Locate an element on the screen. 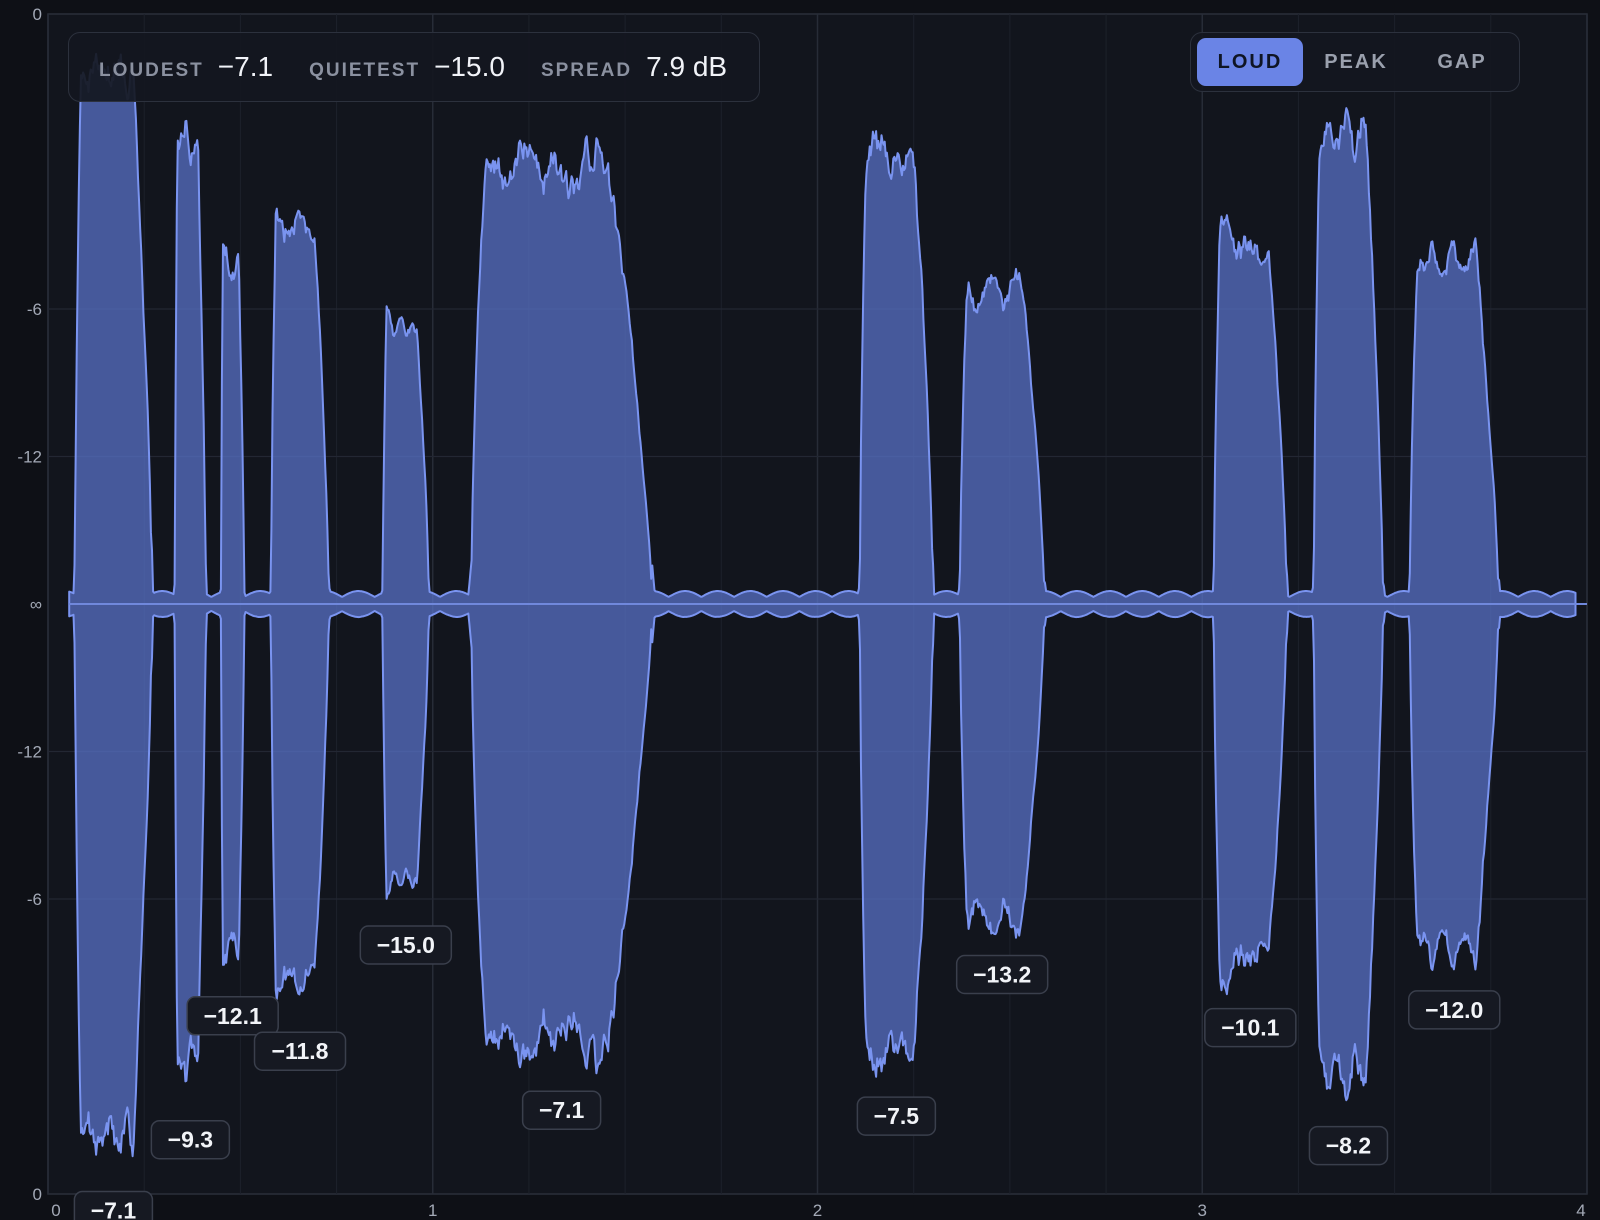 Image resolution: width=1600 pixels, height=1220 pixels. stat-loudest-label: LOUDEST is located at coordinates (151, 70).